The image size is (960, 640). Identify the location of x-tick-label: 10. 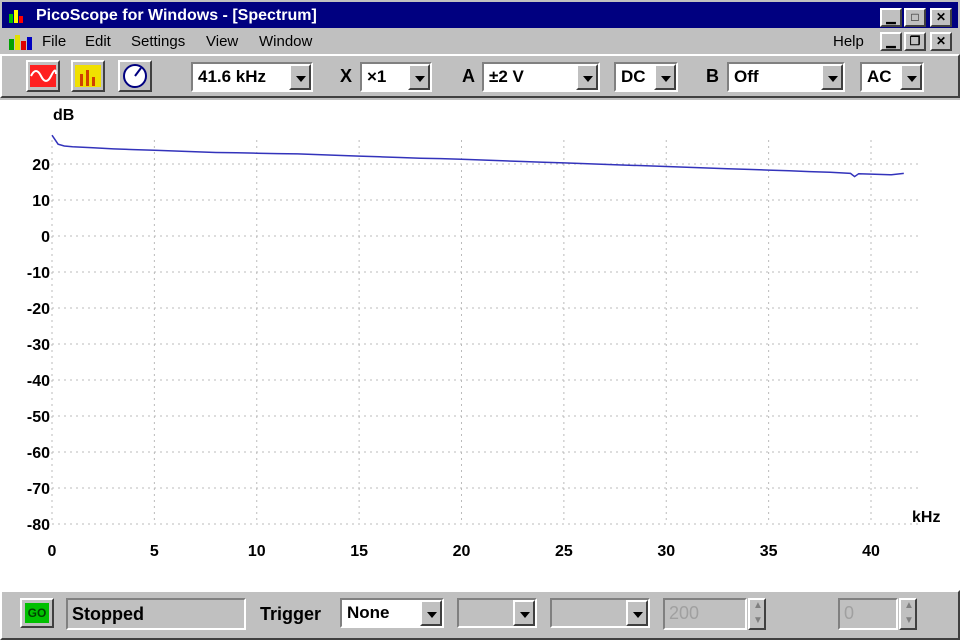
(257, 551).